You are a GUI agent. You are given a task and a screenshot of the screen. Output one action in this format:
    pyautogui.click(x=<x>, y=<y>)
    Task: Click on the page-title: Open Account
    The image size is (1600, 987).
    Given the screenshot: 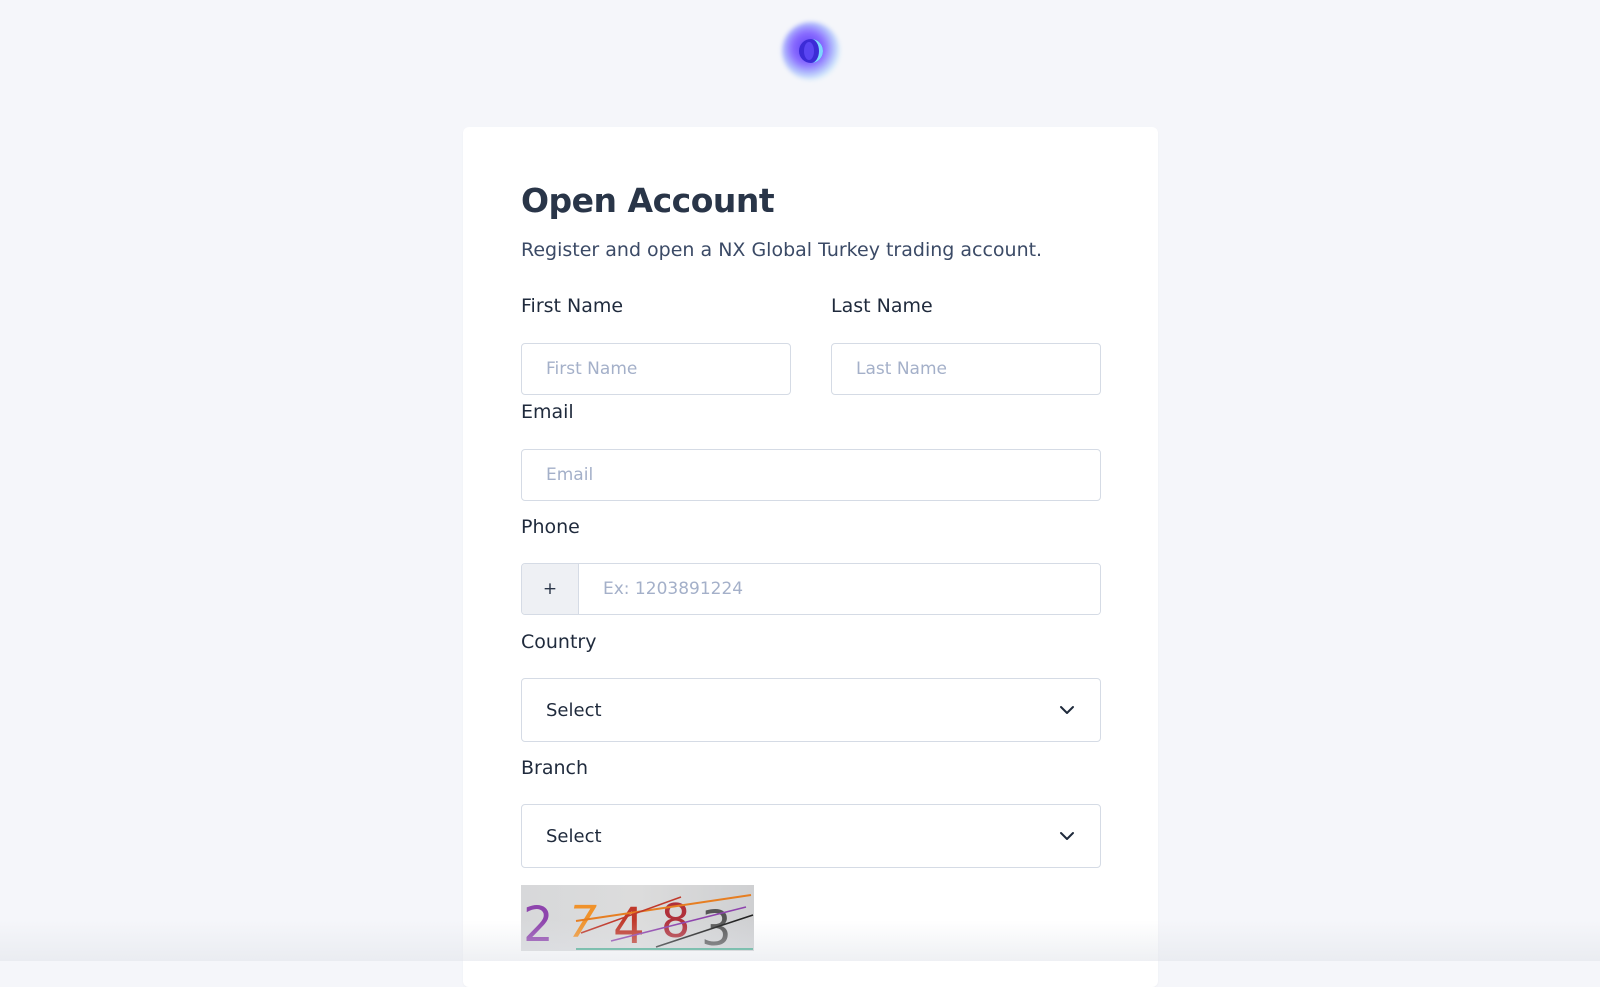 What is the action you would take?
    pyautogui.click(x=648, y=200)
    